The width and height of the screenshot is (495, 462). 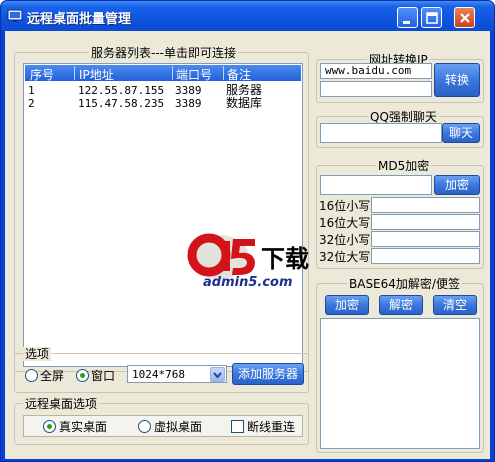 What do you see at coordinates (79, 19) in the screenshot?
I see `window-title: 远程桌面批量管理` at bounding box center [79, 19].